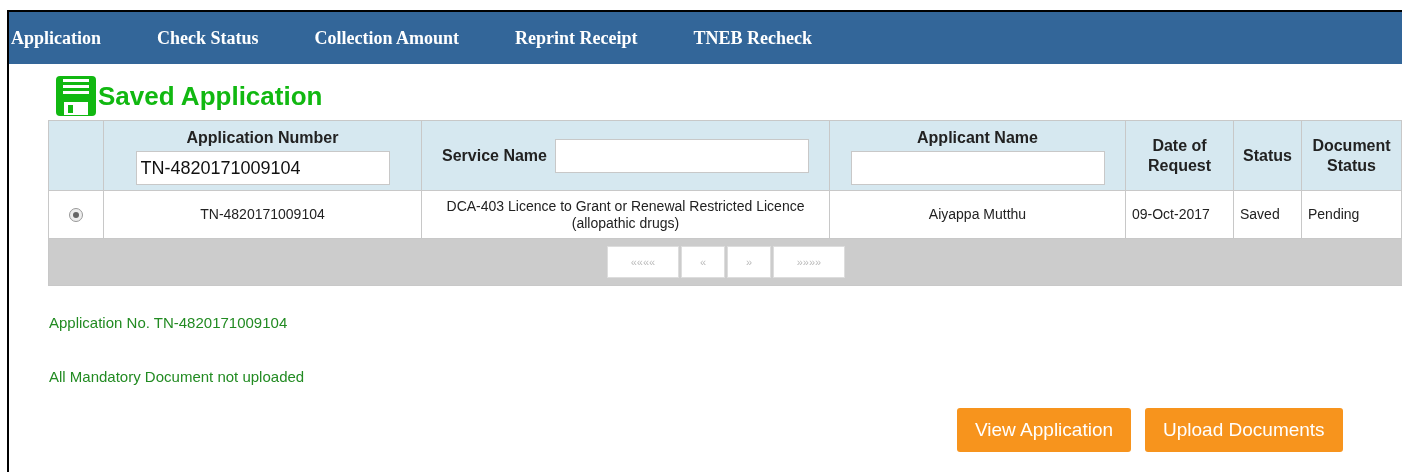  What do you see at coordinates (1260, 214) in the screenshot?
I see `table-cell: Saved` at bounding box center [1260, 214].